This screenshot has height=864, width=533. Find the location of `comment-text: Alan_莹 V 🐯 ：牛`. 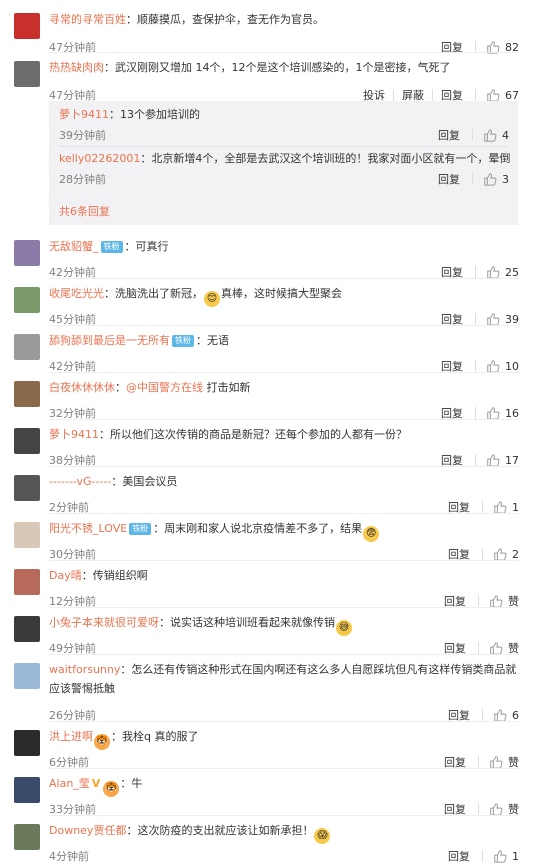

comment-text: Alan_莹 V 🐯 ：牛 is located at coordinates (284, 785).